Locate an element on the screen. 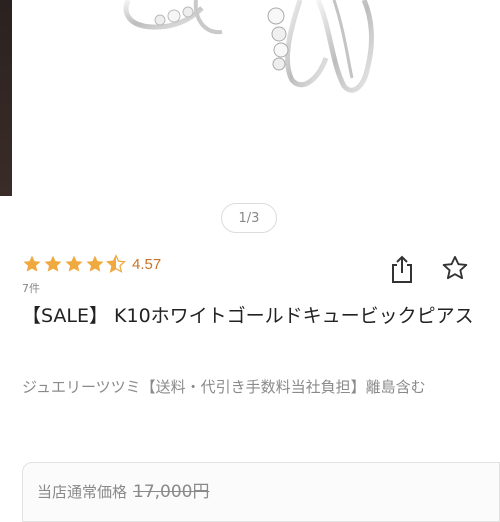  regular-price-value: 17,000円 is located at coordinates (171, 492).